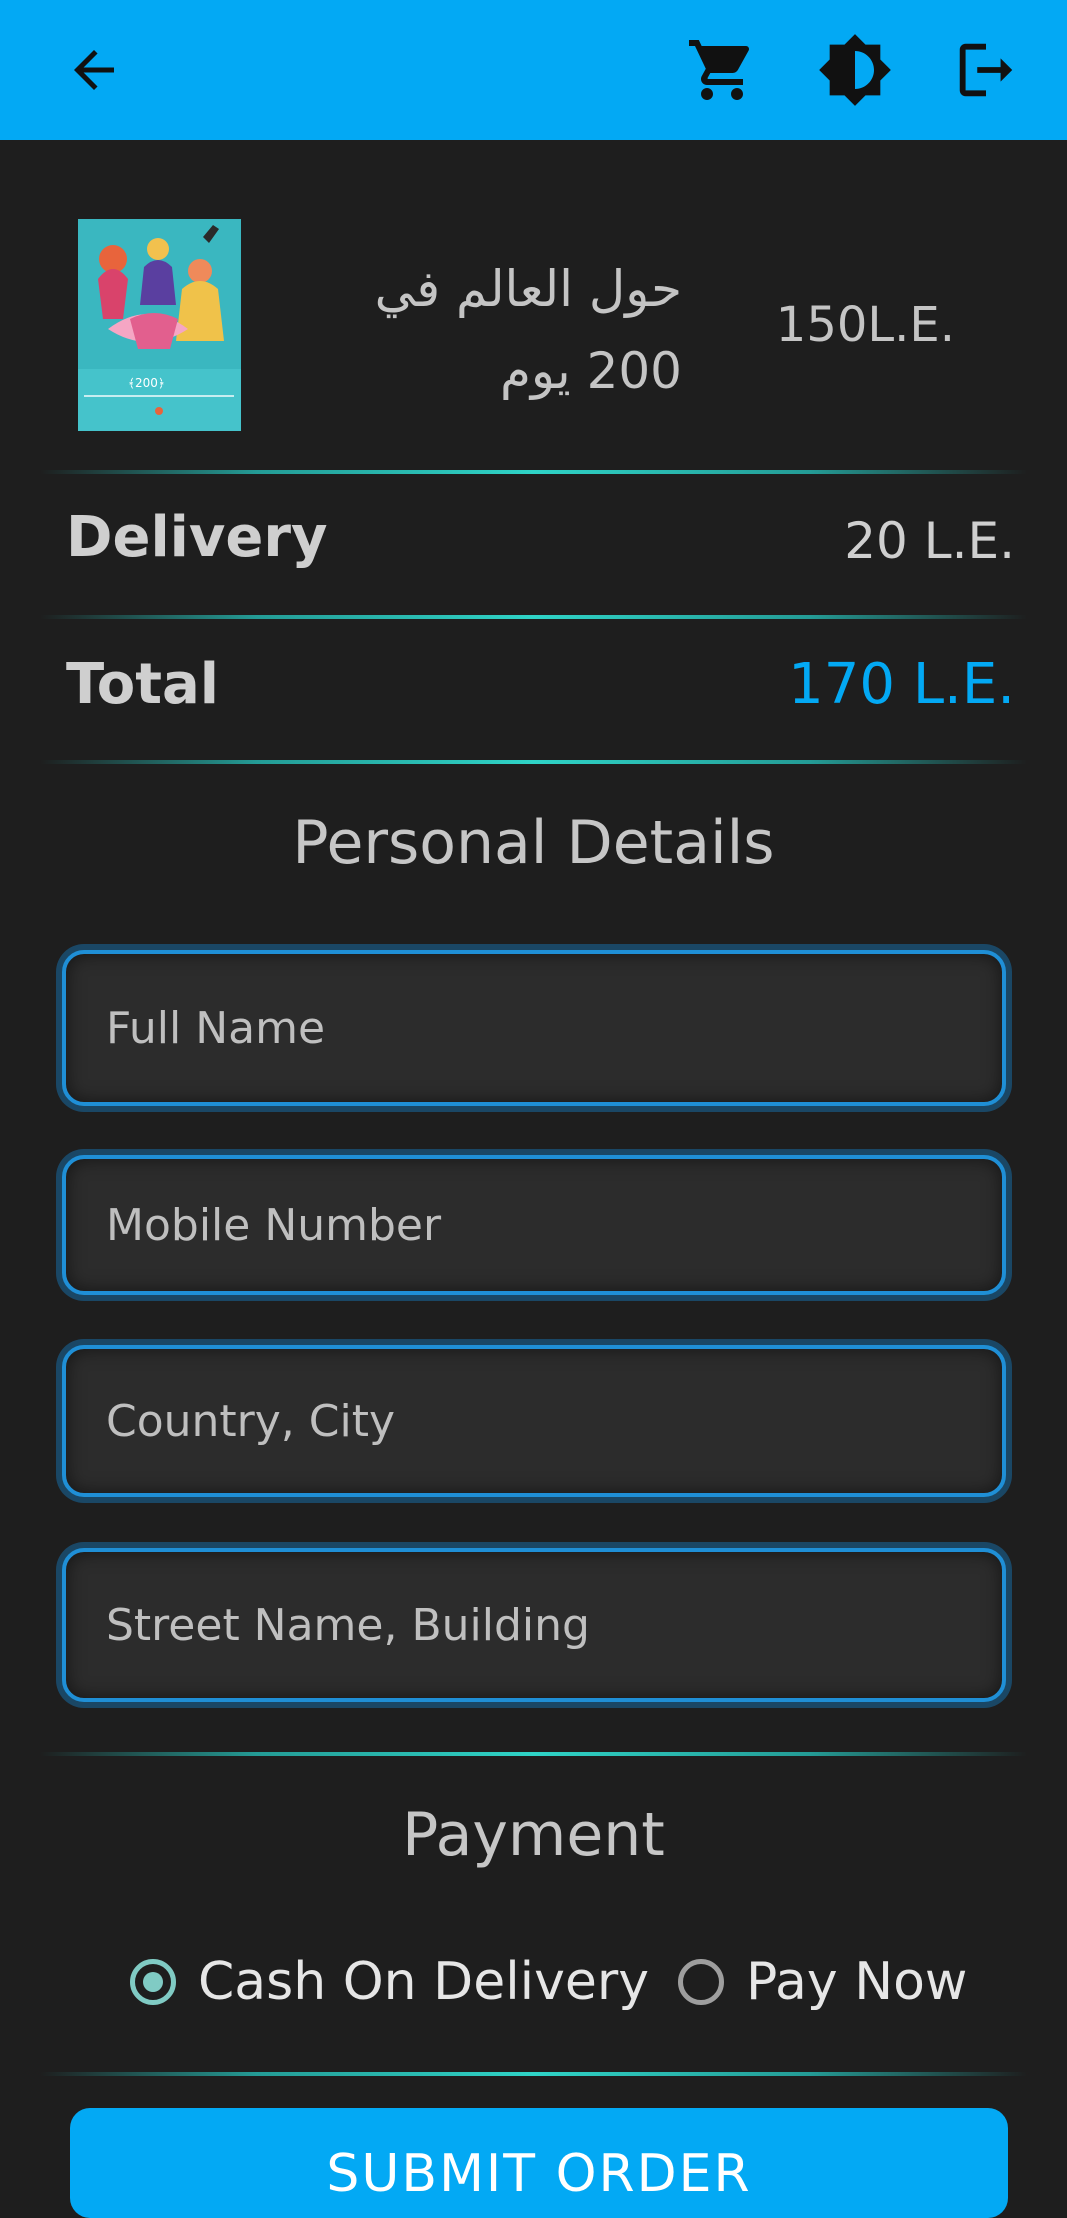 The height and width of the screenshot is (2218, 1067). Describe the element at coordinates (534, 1225) in the screenshot. I see `mobile-number-input` at that location.